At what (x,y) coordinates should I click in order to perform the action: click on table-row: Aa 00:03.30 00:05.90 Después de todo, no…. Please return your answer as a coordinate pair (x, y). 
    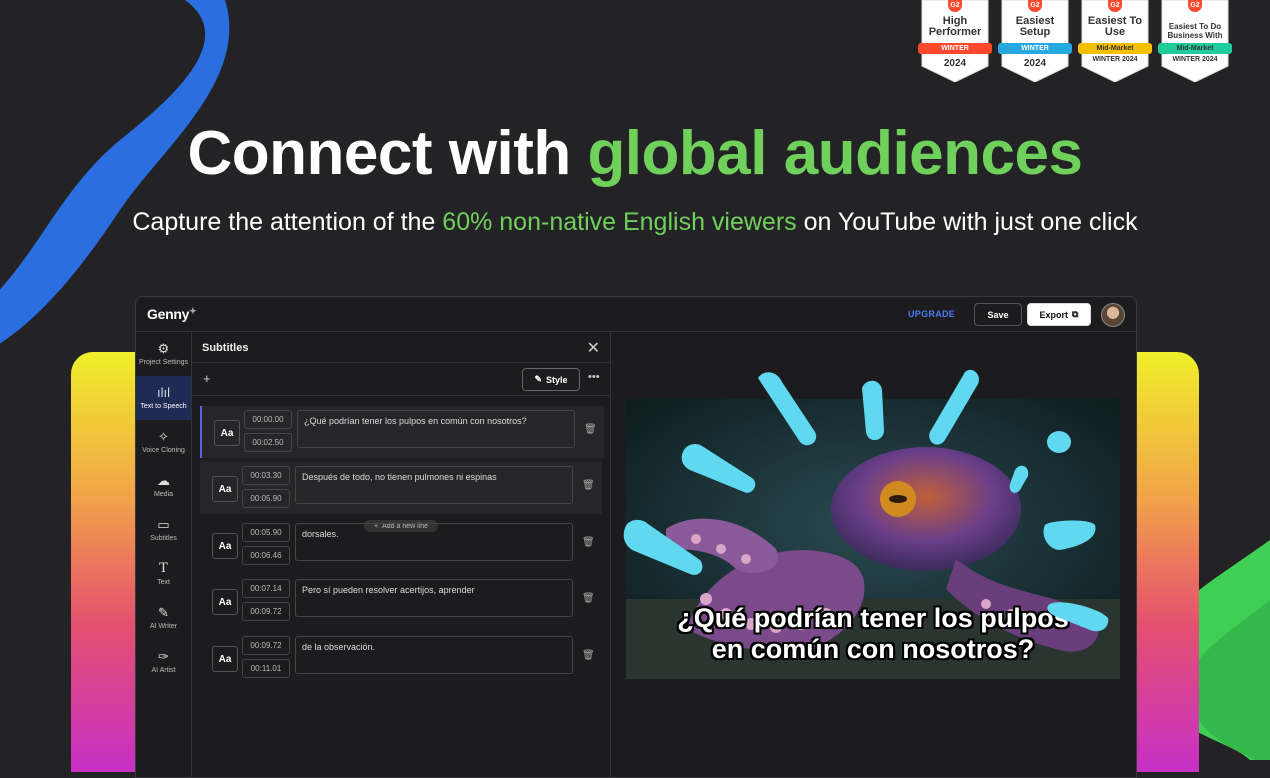
    Looking at the image, I should click on (401, 488).